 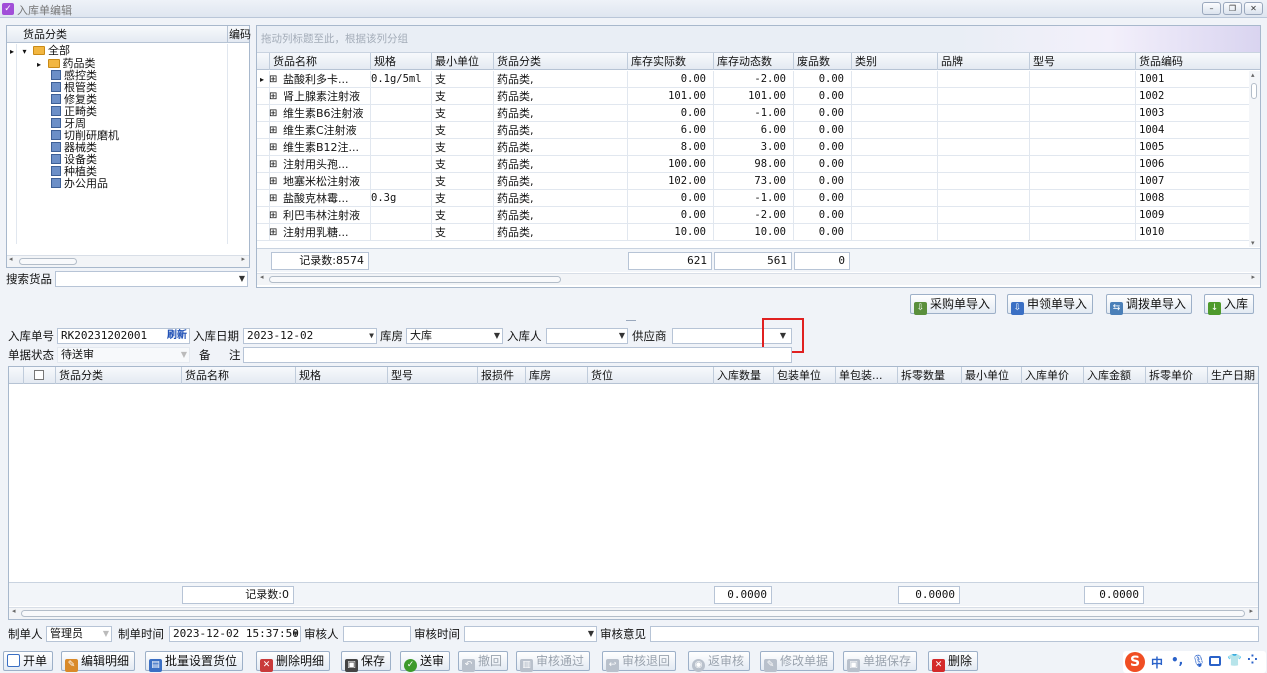 I want to click on restore-button: ❐, so click(x=1232, y=8).